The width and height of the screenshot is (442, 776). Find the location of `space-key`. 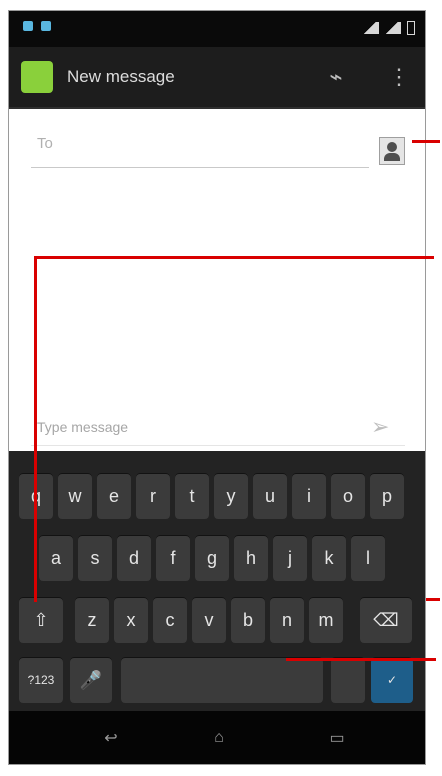

space-key is located at coordinates (222, 680).